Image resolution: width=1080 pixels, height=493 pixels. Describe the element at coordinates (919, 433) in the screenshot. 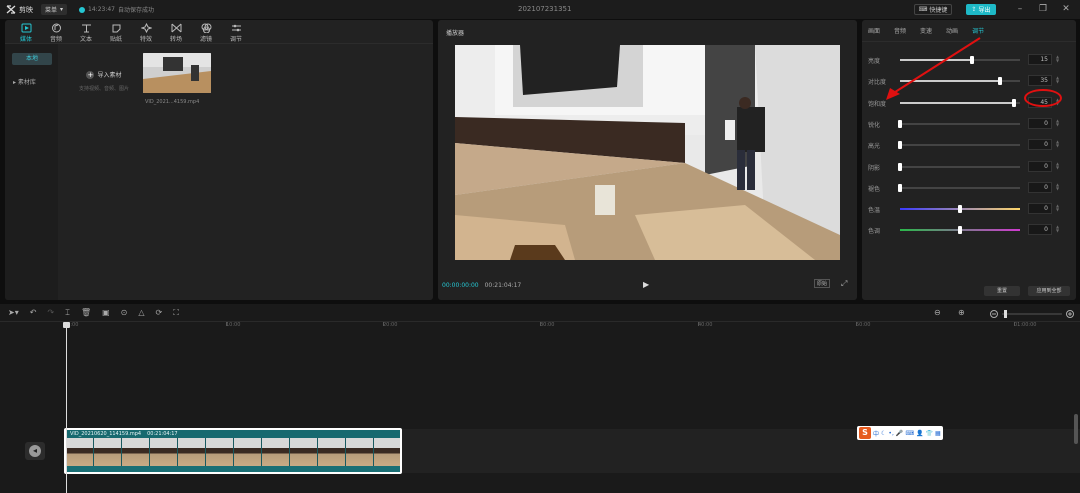

I see `user-icon: 👤` at that location.